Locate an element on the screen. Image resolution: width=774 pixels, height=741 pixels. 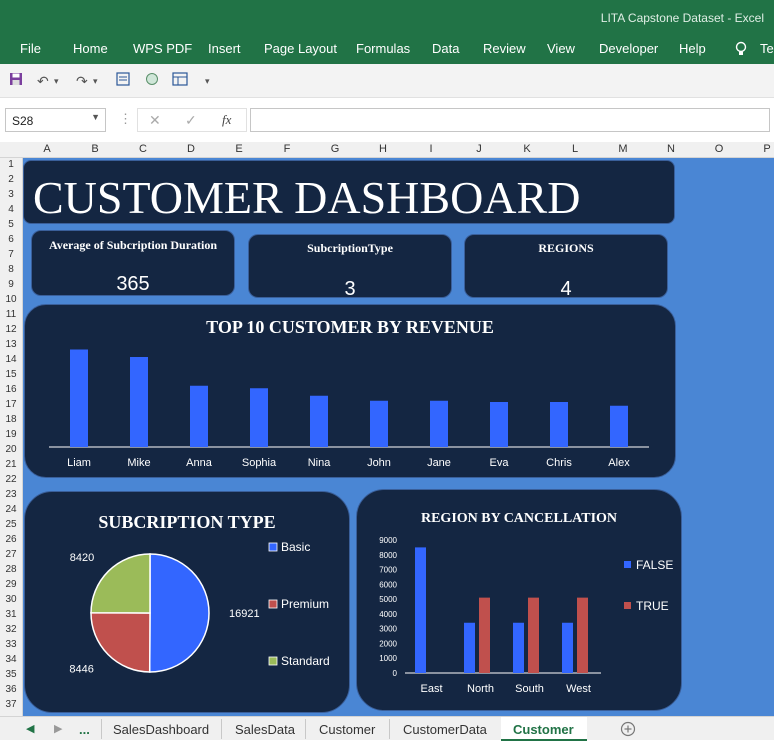
lightbulb-icon is located at coordinates (741, 50).